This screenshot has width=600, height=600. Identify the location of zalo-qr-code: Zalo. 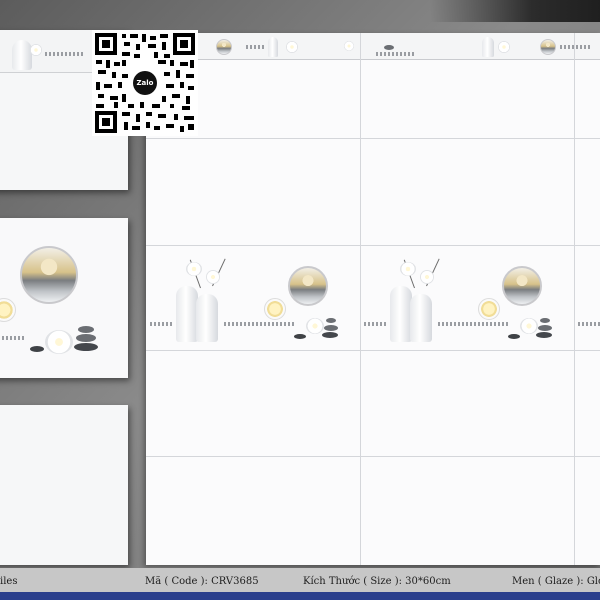
(145, 83).